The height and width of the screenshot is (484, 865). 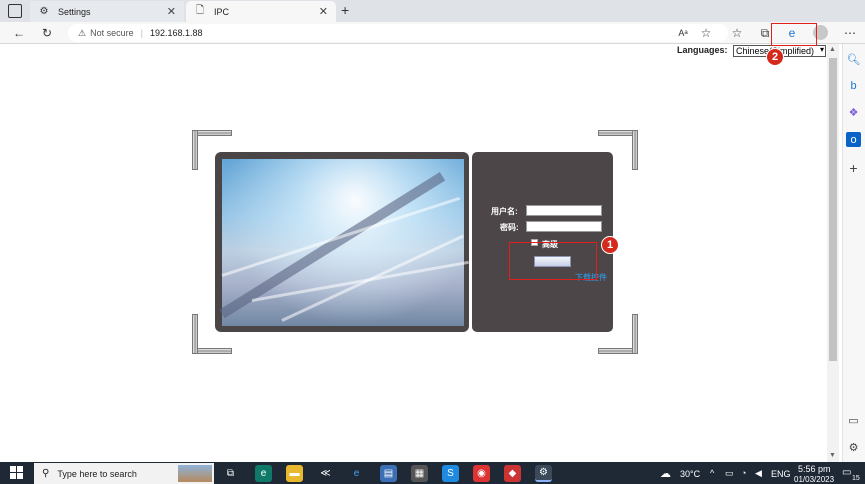 I want to click on anydesk-icon: ◆, so click(x=512, y=473).